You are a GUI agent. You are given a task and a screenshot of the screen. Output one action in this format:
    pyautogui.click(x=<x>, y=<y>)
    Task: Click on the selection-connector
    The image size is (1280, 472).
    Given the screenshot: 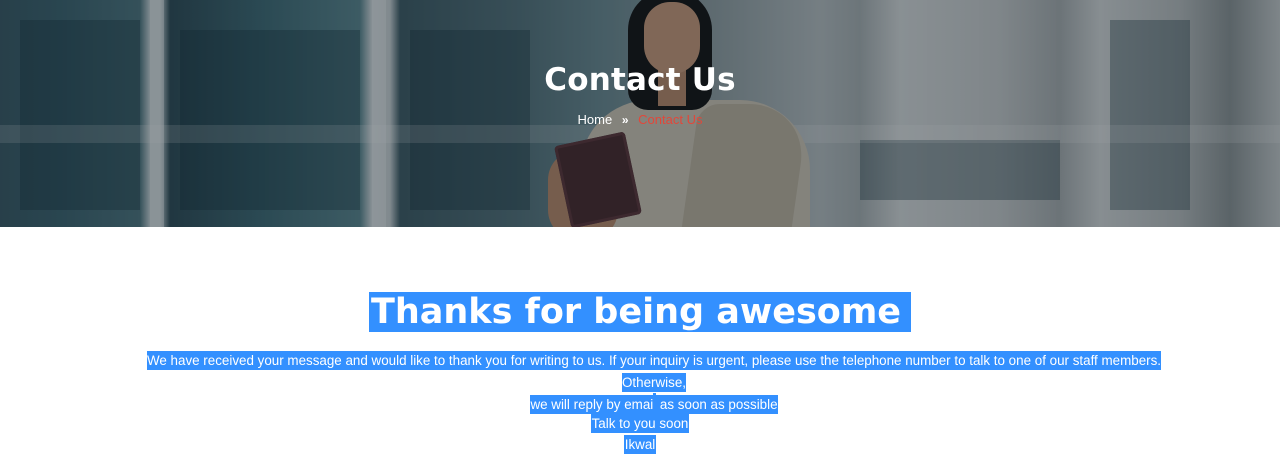 What is the action you would take?
    pyautogui.click(x=654, y=403)
    